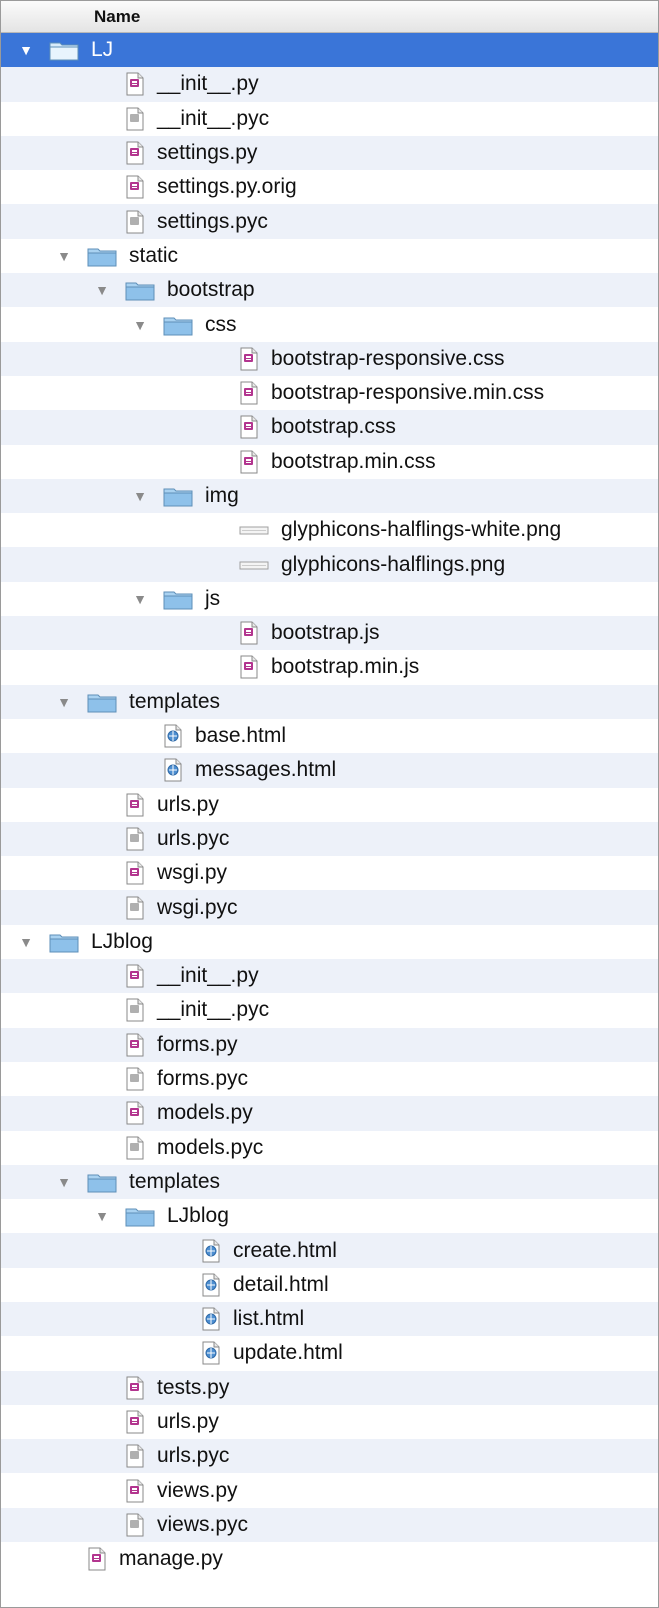 The width and height of the screenshot is (659, 1608). I want to click on tree-row-file: bootstrap-responsive.css, so click(329, 358).